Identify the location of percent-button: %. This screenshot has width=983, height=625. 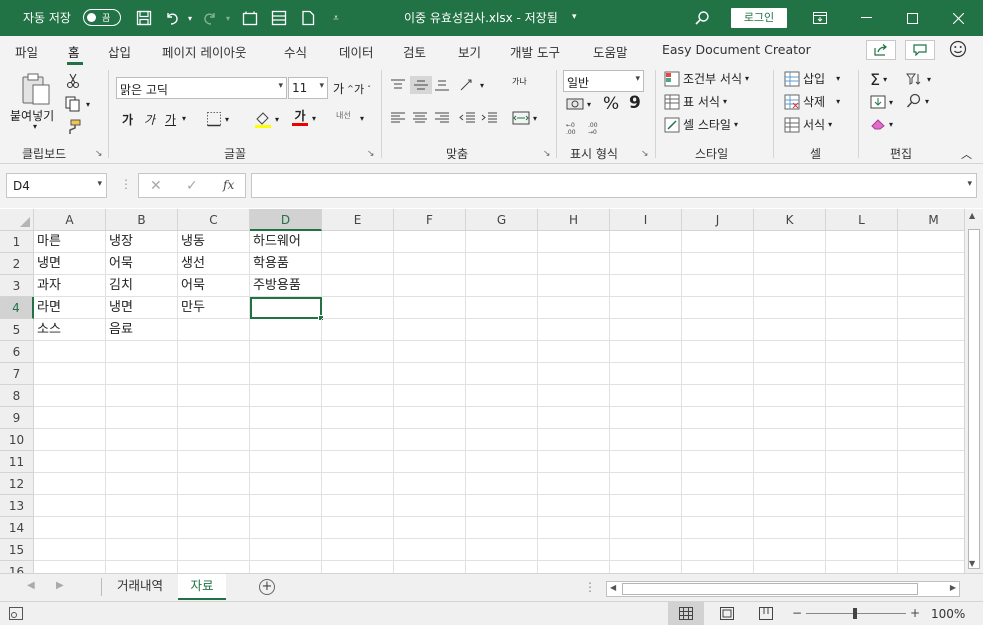
(611, 104).